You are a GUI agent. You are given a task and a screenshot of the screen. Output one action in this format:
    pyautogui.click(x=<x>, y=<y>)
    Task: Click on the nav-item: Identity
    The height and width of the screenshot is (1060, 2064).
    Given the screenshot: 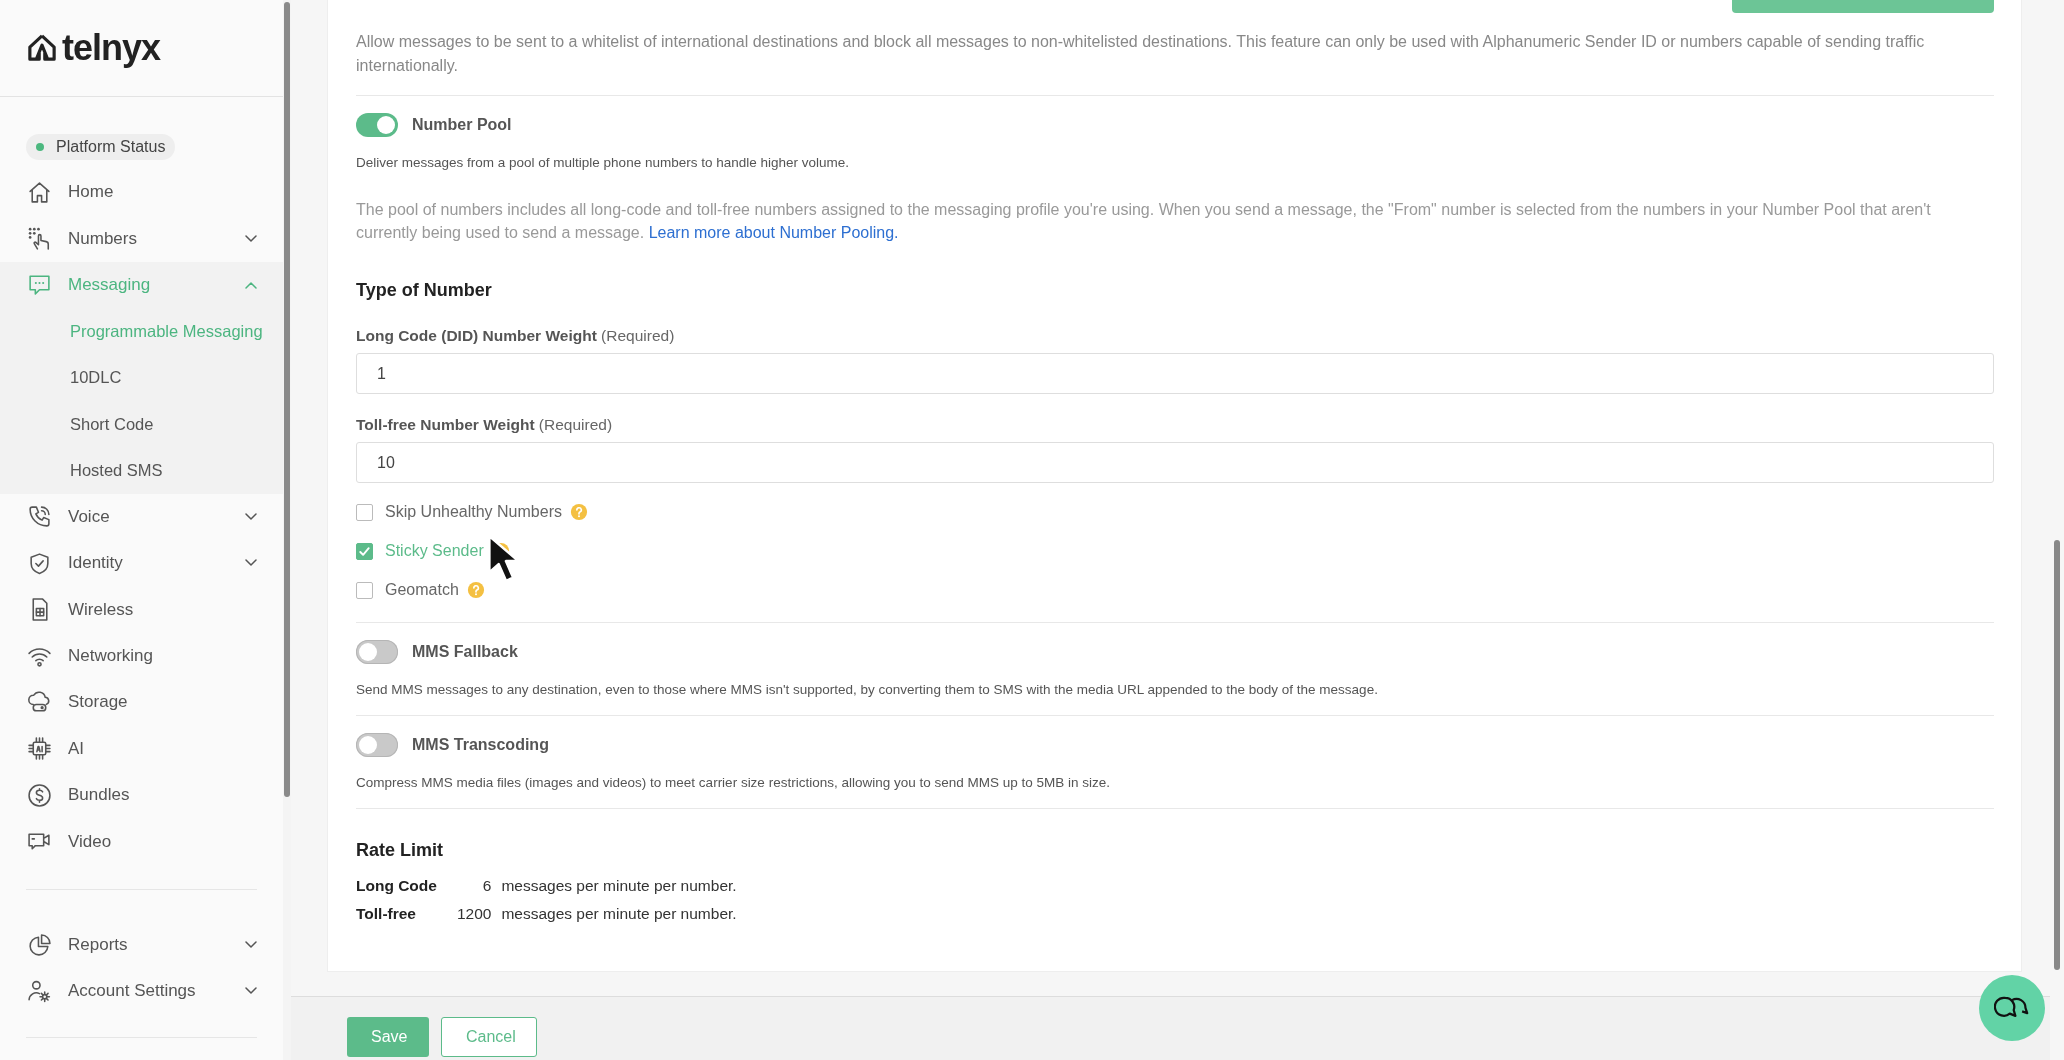 What is the action you would take?
    pyautogui.click(x=141, y=563)
    